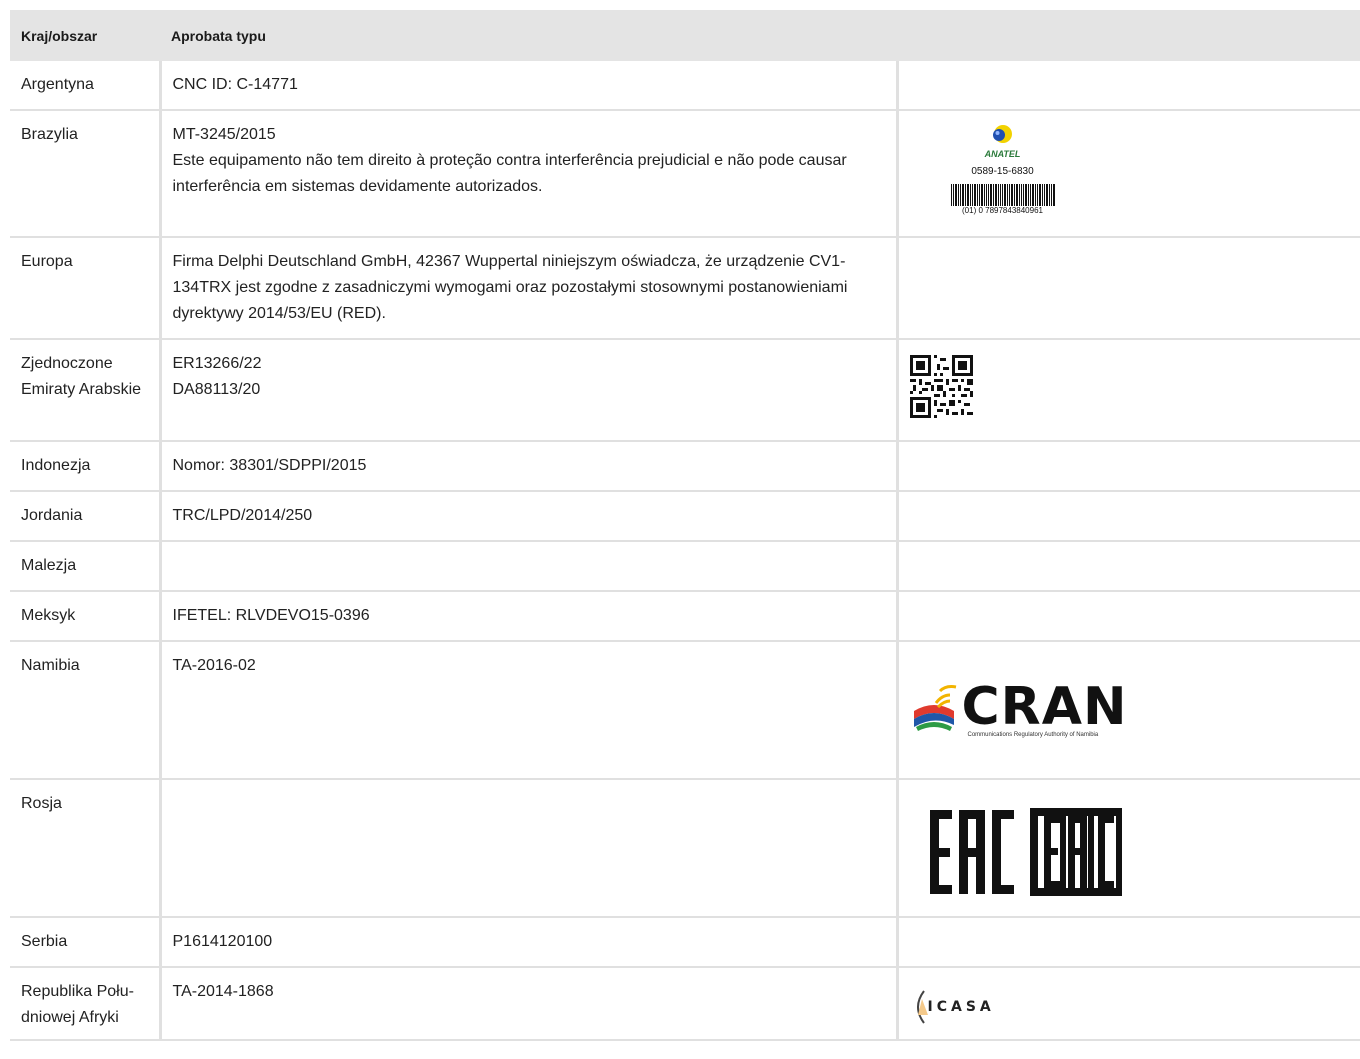 This screenshot has height=1059, width=1360. I want to click on country-cell: Argentyna, so click(86, 86).